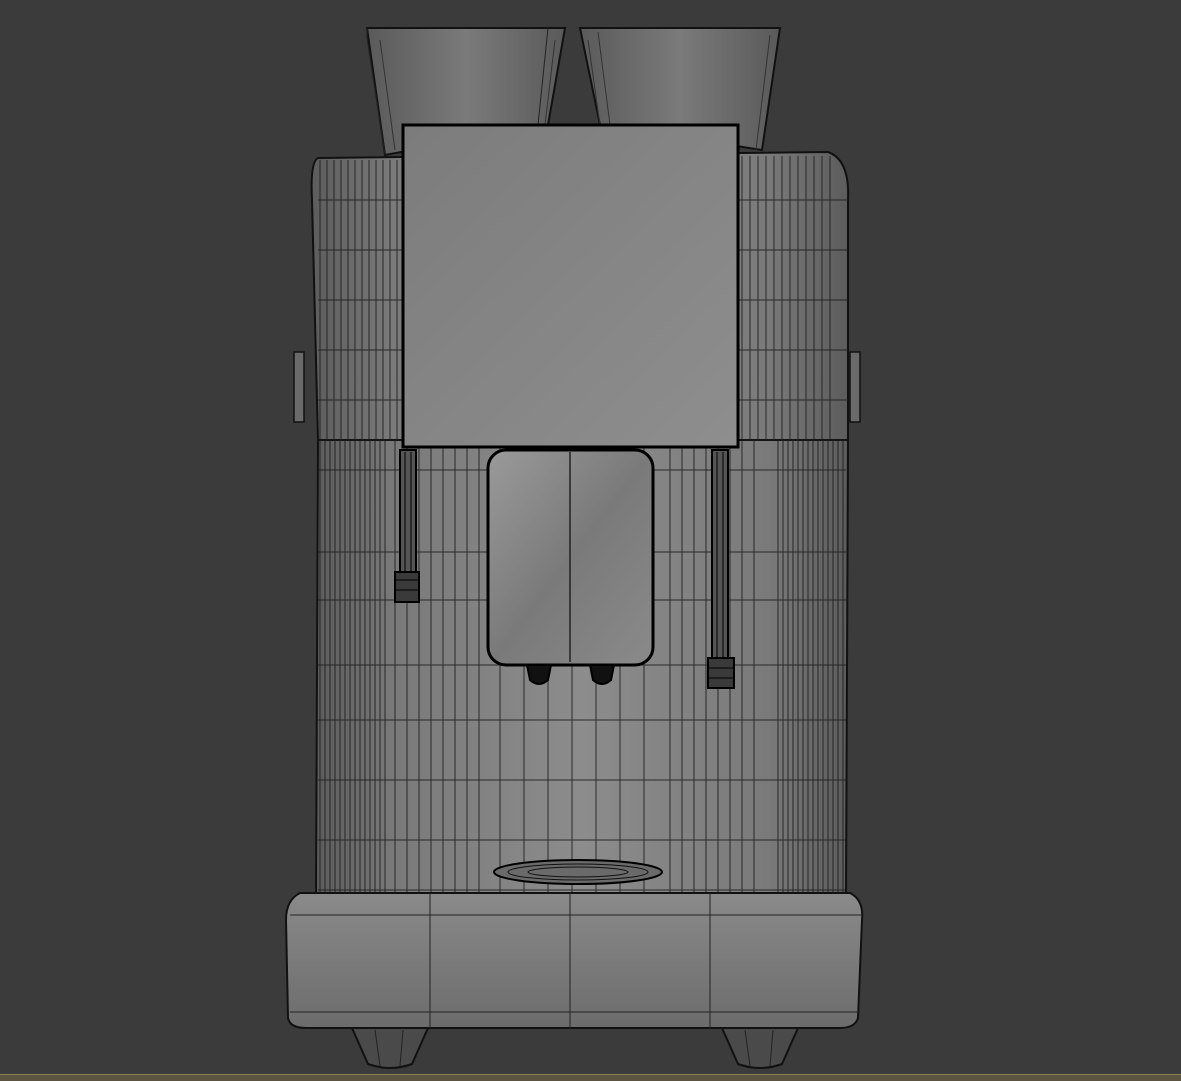  I want to click on dispenser-window, so click(570, 557).